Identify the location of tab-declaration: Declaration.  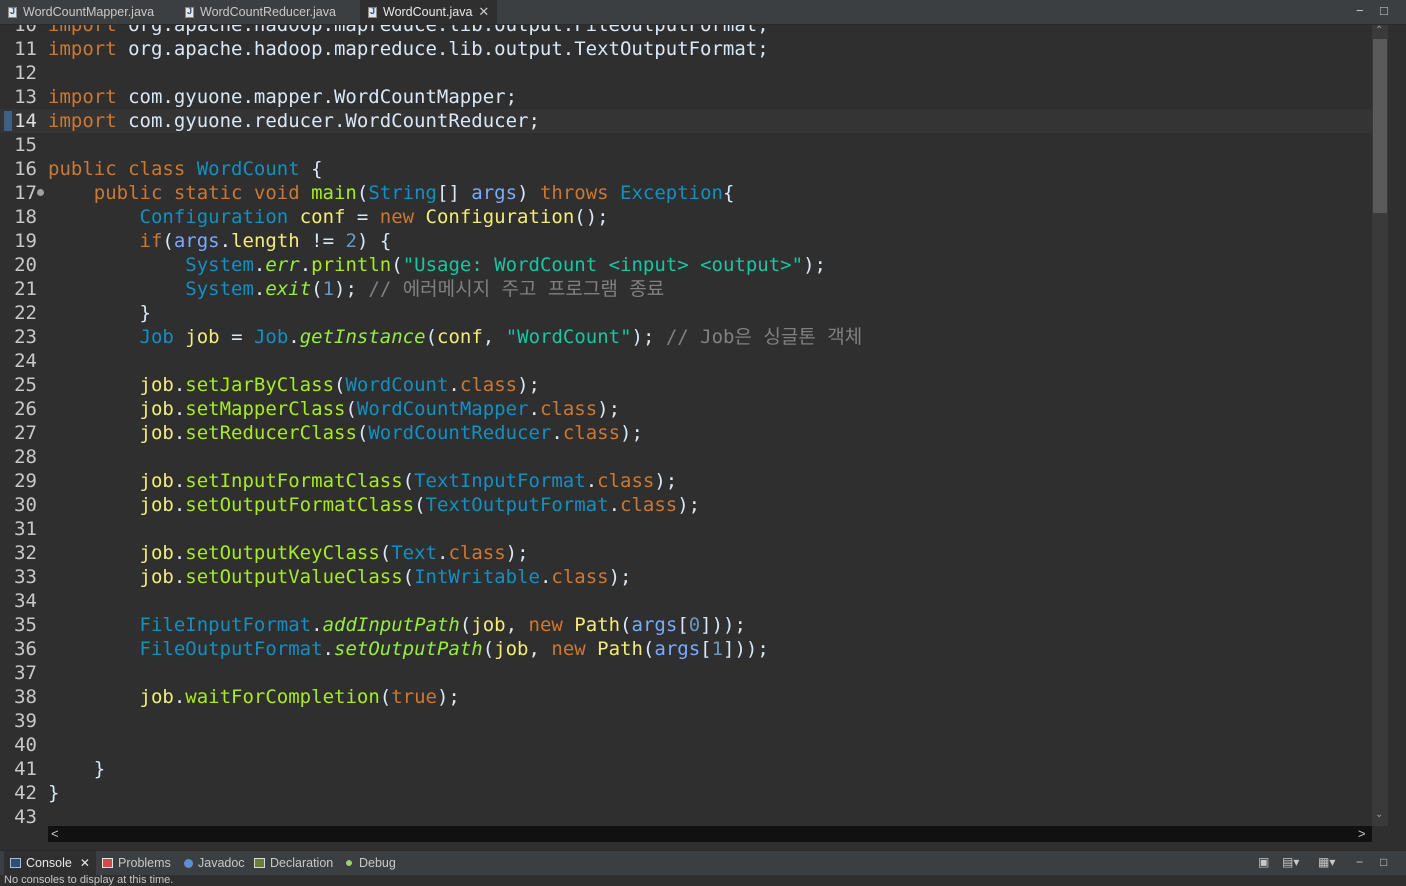
(293, 863).